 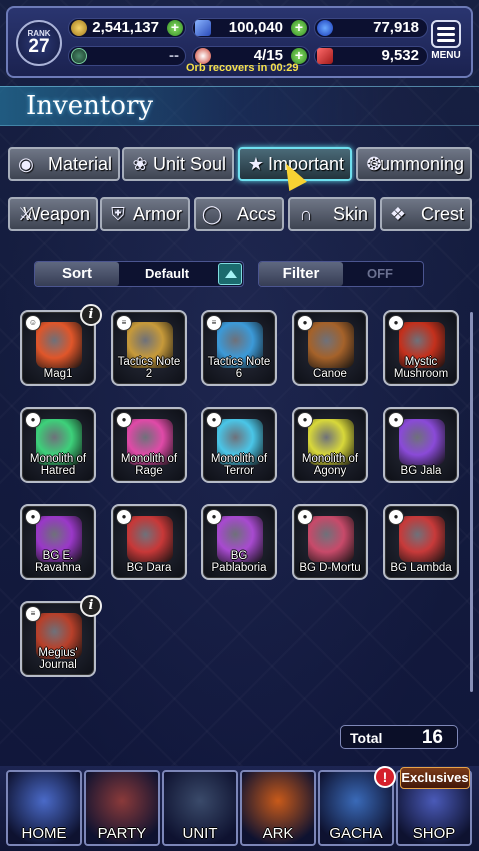 I want to click on blue-lapis-counter: 77,918, so click(x=371, y=28).